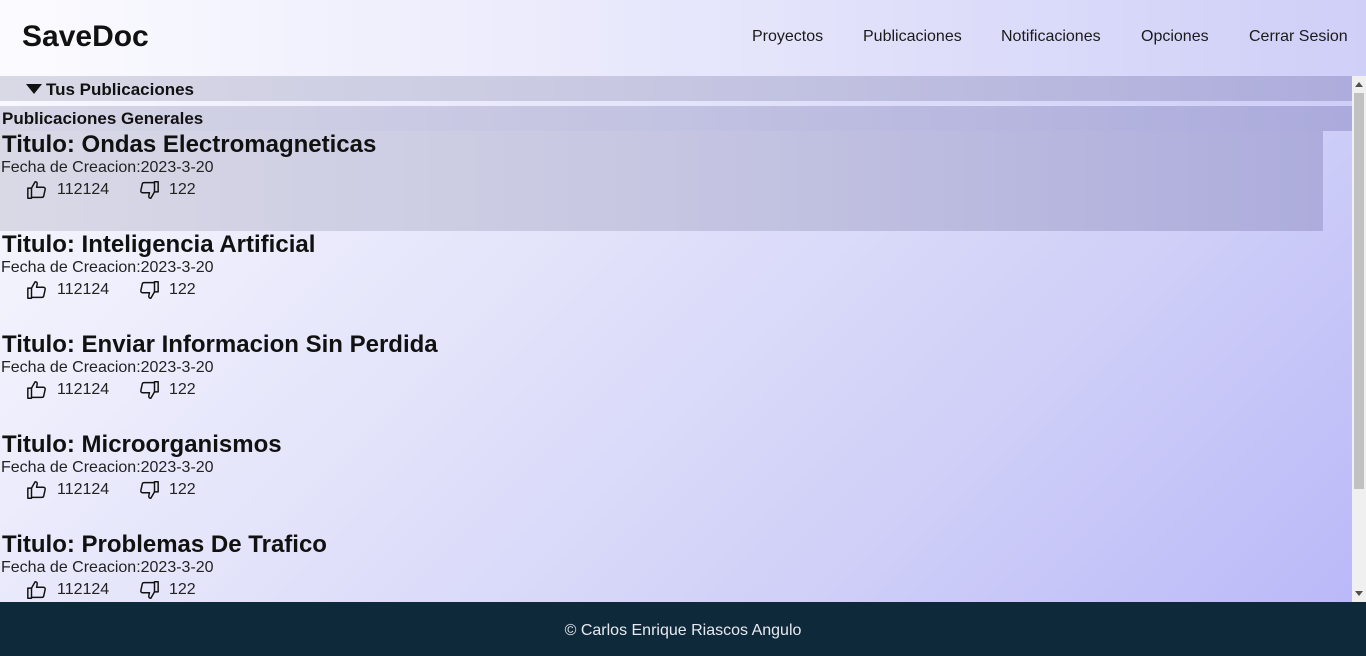  I want to click on own-publications-toggle: Tus Publicaciones, so click(676, 88).